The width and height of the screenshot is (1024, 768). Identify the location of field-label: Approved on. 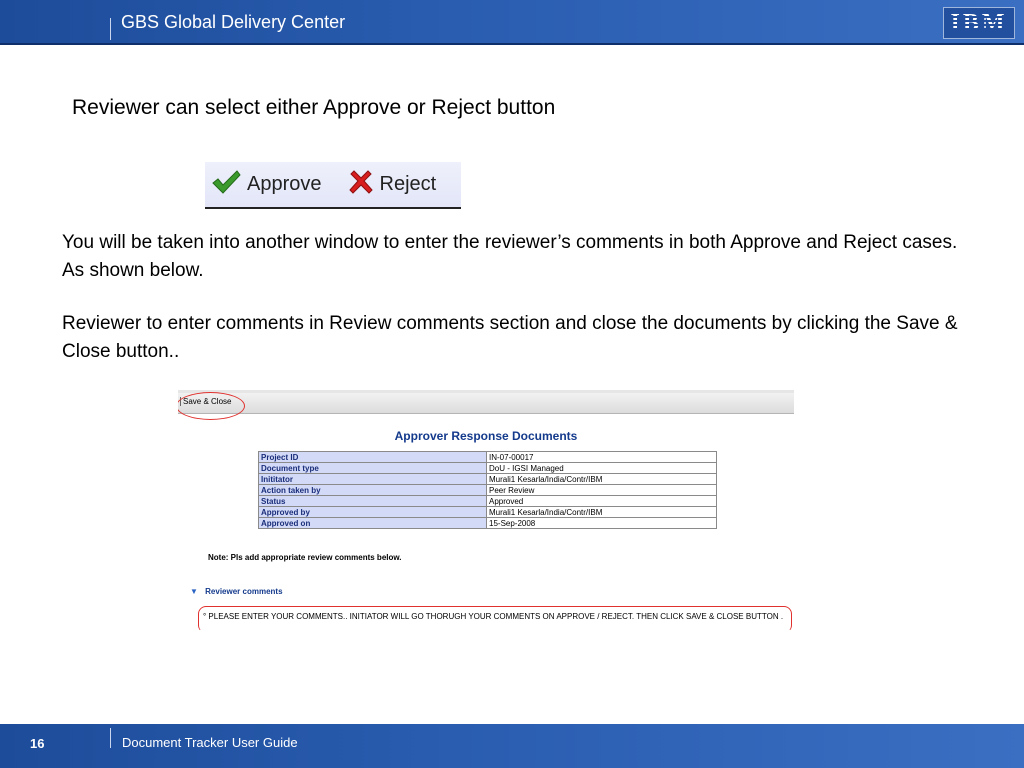
(372, 523).